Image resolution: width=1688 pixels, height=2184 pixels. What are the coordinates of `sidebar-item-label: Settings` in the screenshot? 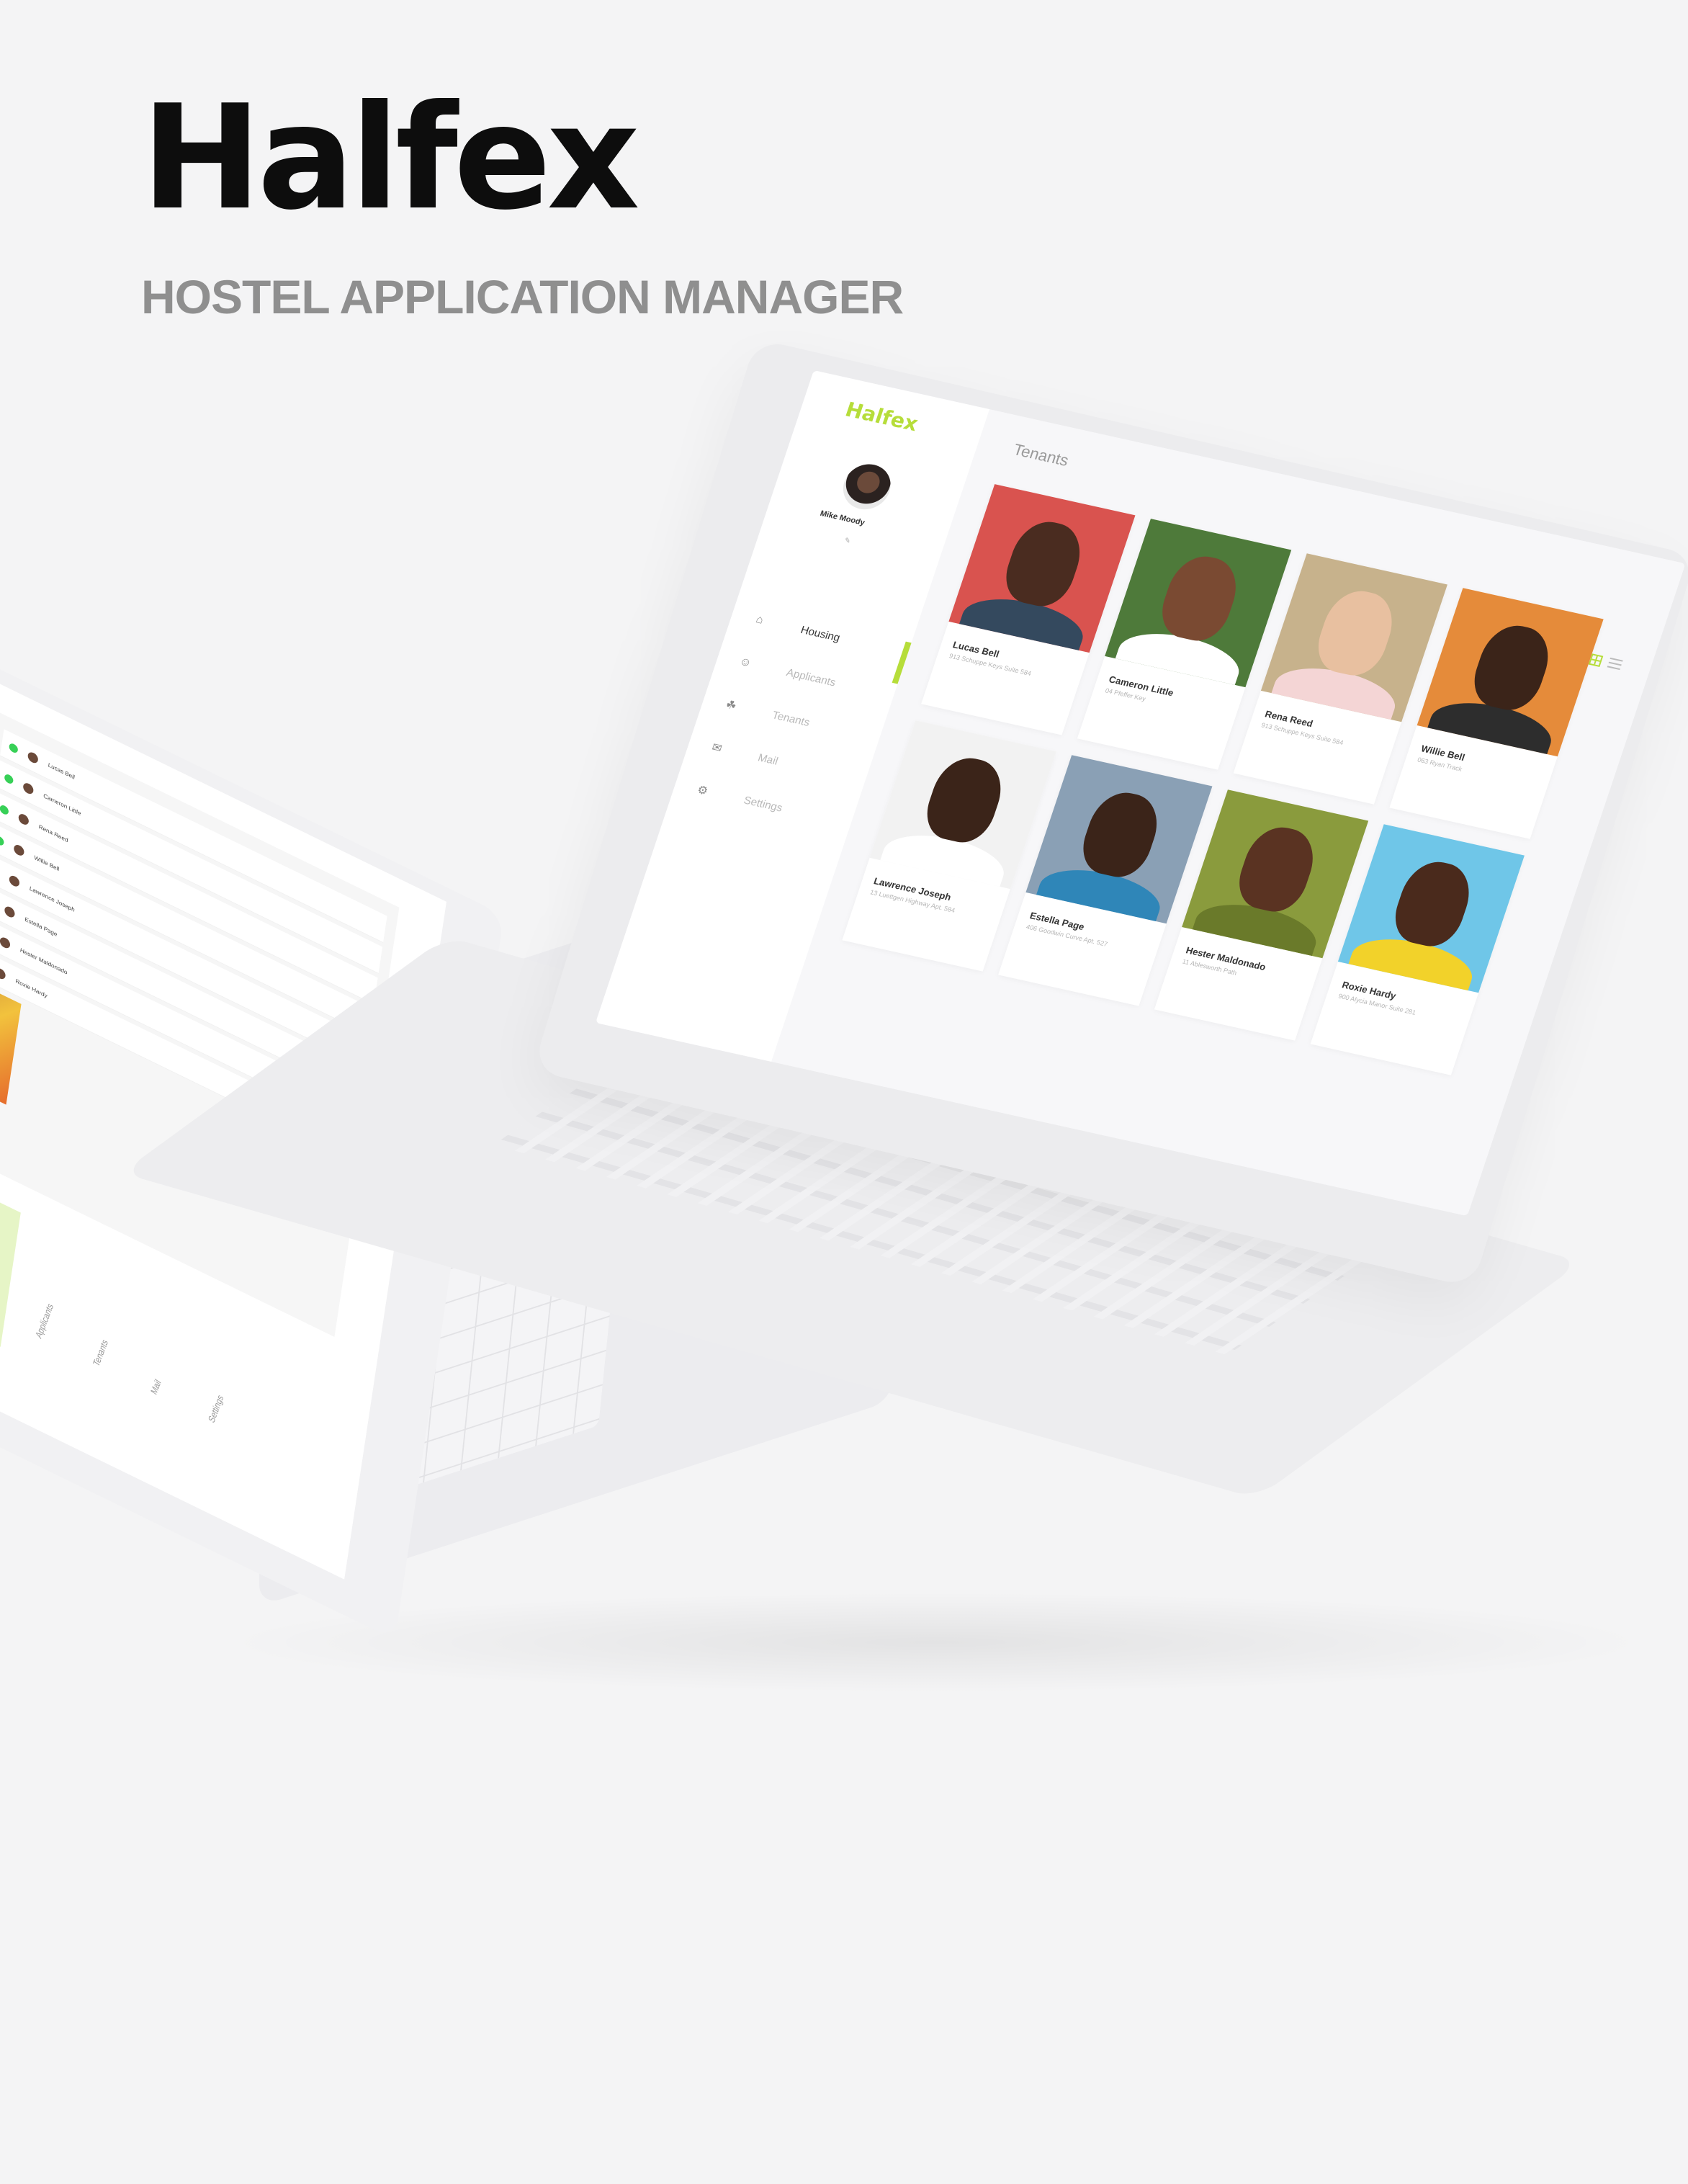 It's located at (763, 805).